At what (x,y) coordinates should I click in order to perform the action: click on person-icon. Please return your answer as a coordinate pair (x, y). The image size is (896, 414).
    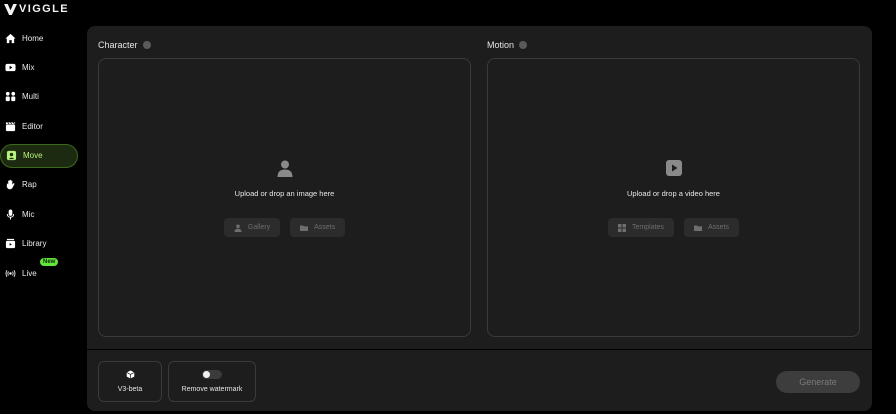
    Looking at the image, I should click on (238, 228).